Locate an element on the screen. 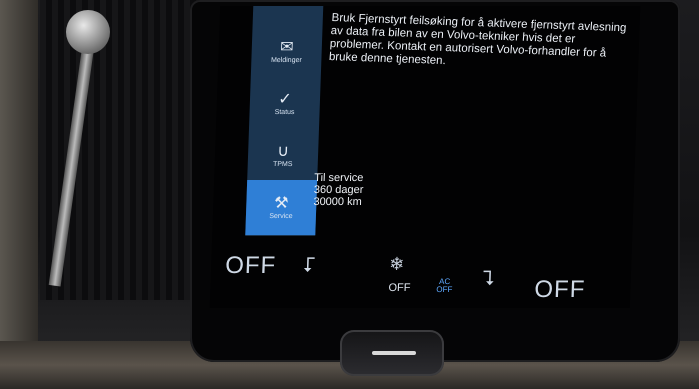  left-seat-heat-icon: ⮦ is located at coordinates (309, 265).